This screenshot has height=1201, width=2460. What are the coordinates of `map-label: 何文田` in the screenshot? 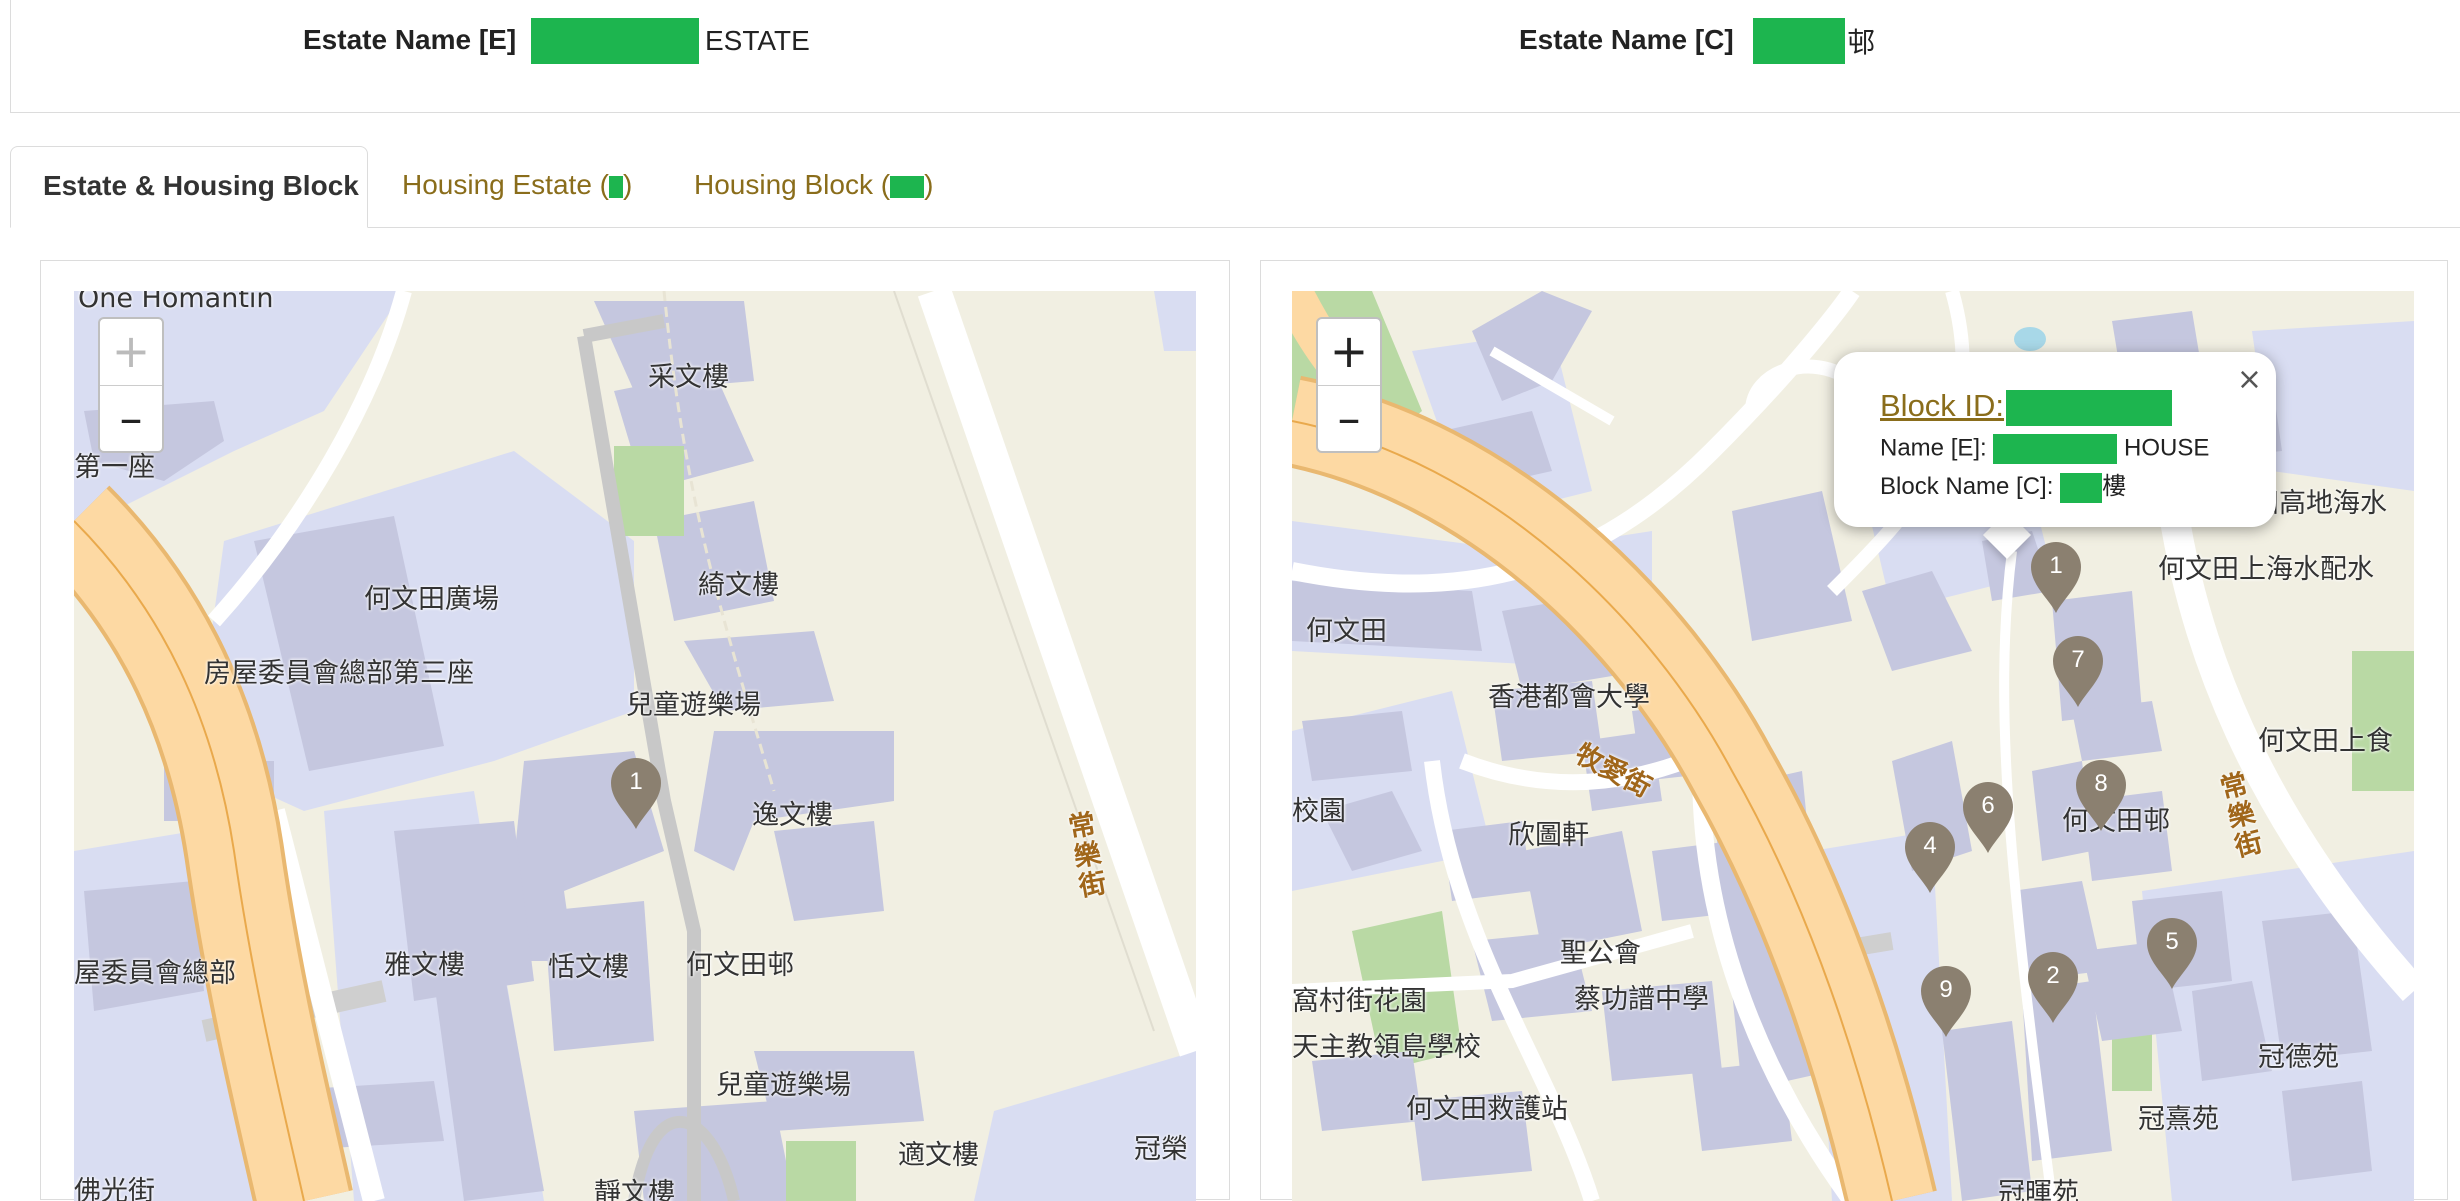 It's located at (1346, 631).